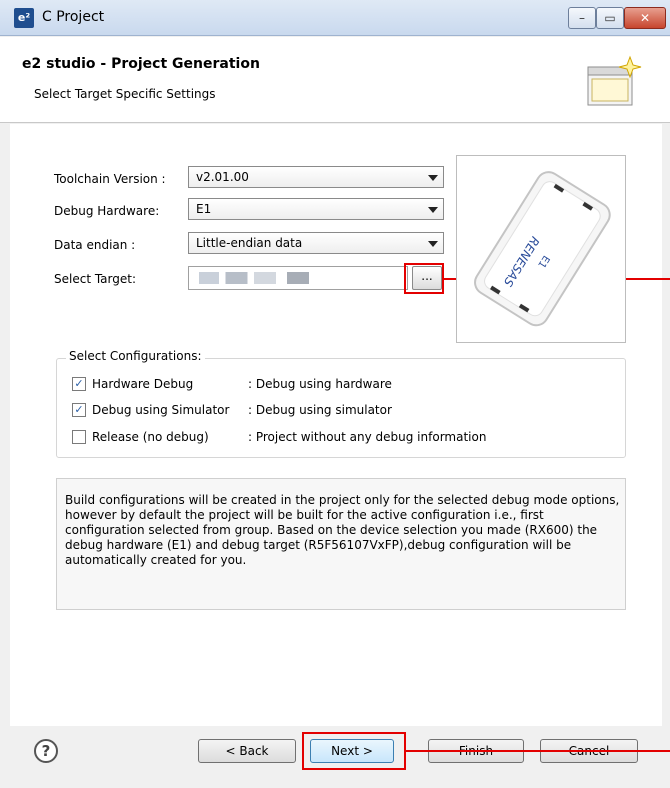 This screenshot has height=788, width=670. I want to click on debug-hardware-select: E1, so click(316, 209).